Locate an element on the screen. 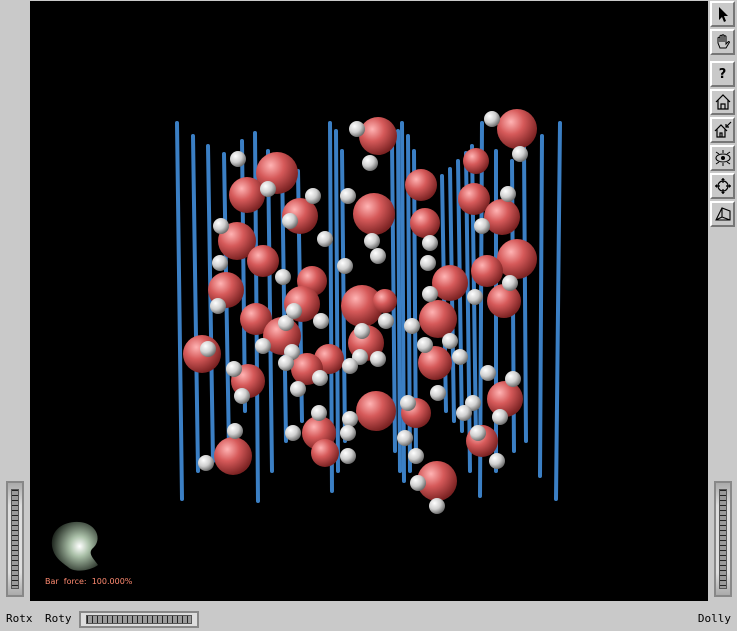 The height and width of the screenshot is (631, 737). dolly-thumbwheel is located at coordinates (723, 539).